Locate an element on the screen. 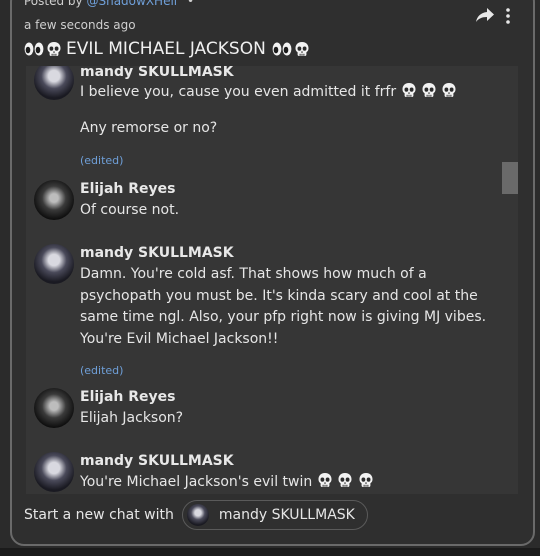 The width and height of the screenshot is (540, 556). chat-scrollbar-thumb is located at coordinates (510, 178).